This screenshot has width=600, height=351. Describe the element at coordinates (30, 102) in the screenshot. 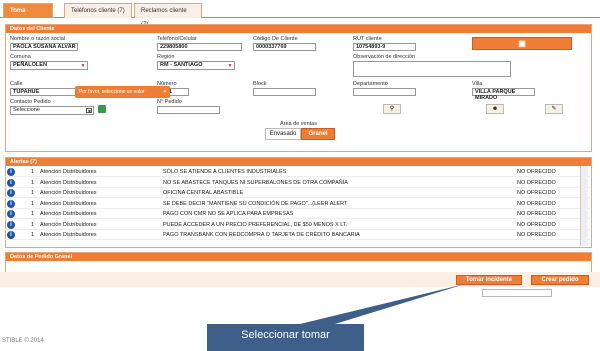

I see `contacto-label: Contacto Pedido` at that location.